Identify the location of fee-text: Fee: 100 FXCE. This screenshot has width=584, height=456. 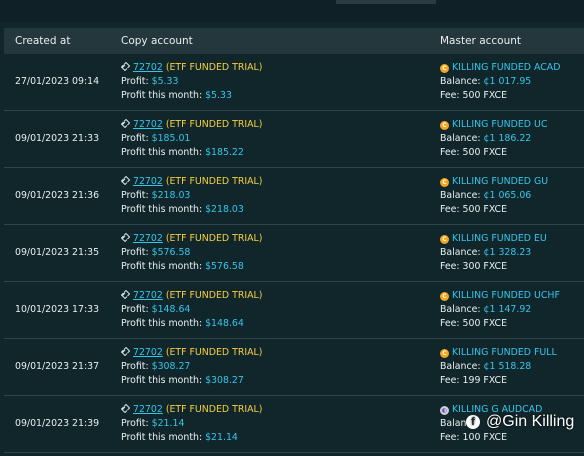
(474, 437).